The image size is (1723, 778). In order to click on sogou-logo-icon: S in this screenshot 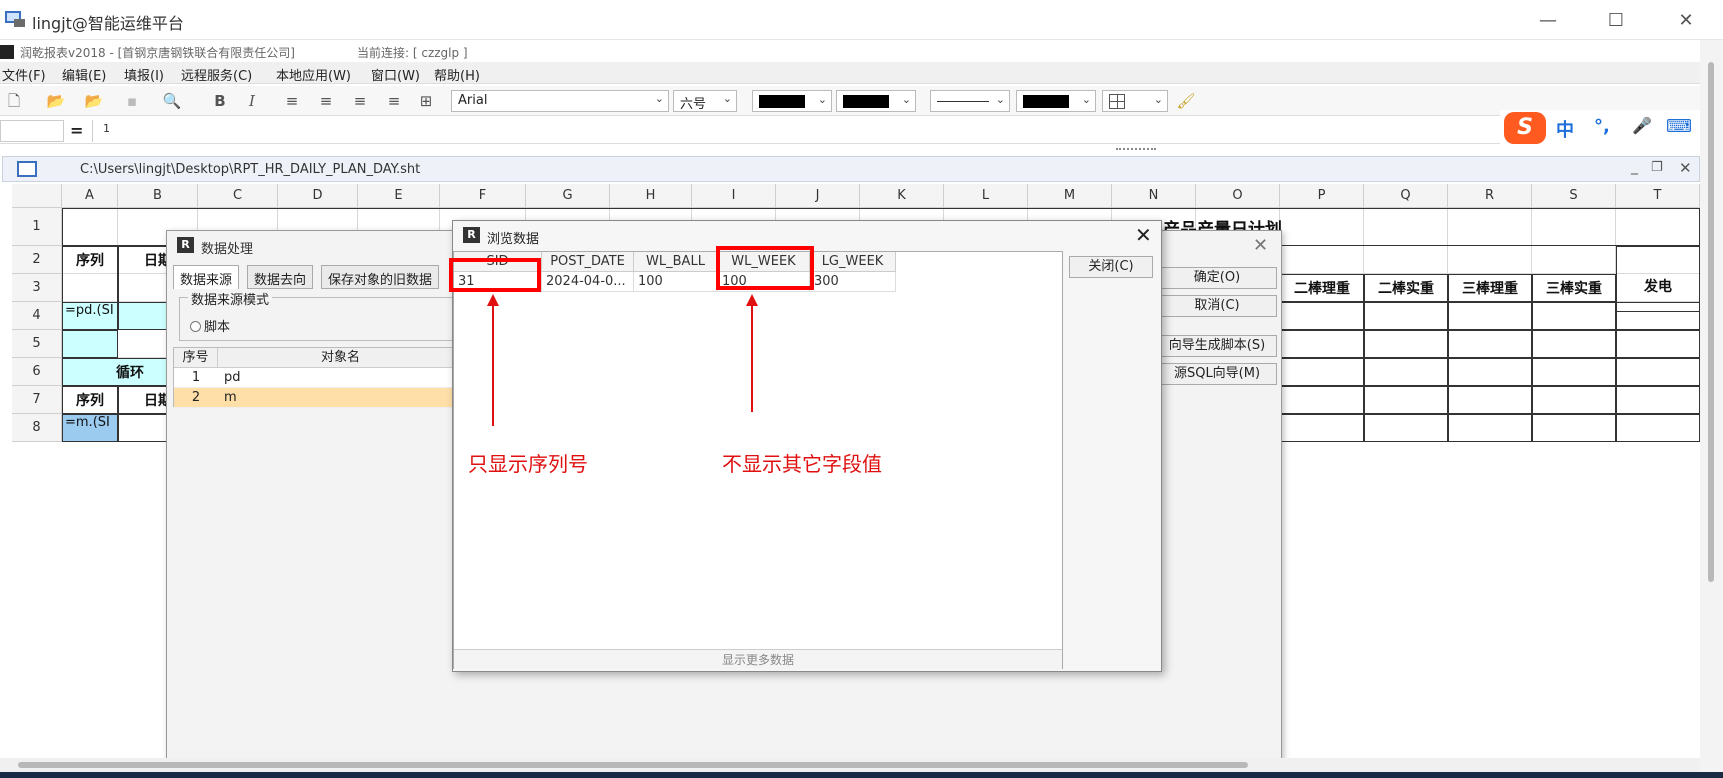, I will do `click(1525, 128)`.